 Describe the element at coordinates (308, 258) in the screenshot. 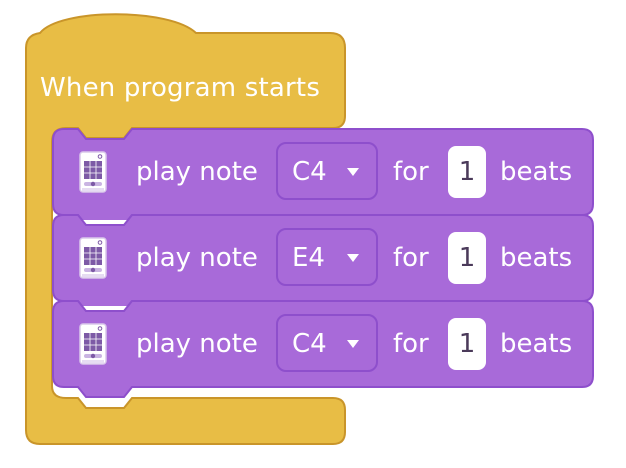

I see `note-value: E4` at that location.